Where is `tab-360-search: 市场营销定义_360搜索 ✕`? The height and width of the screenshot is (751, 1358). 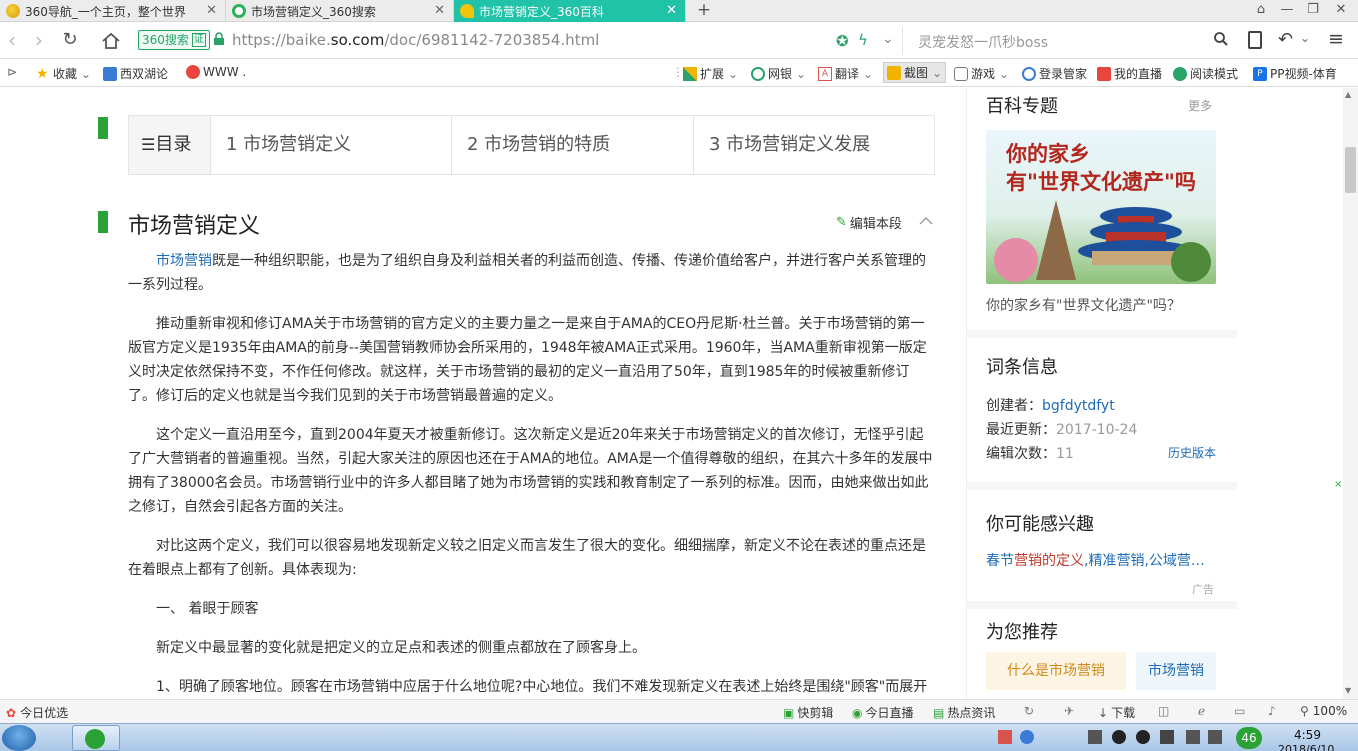
tab-360-search: 市场营销定义_360搜索 ✕ is located at coordinates (340, 11).